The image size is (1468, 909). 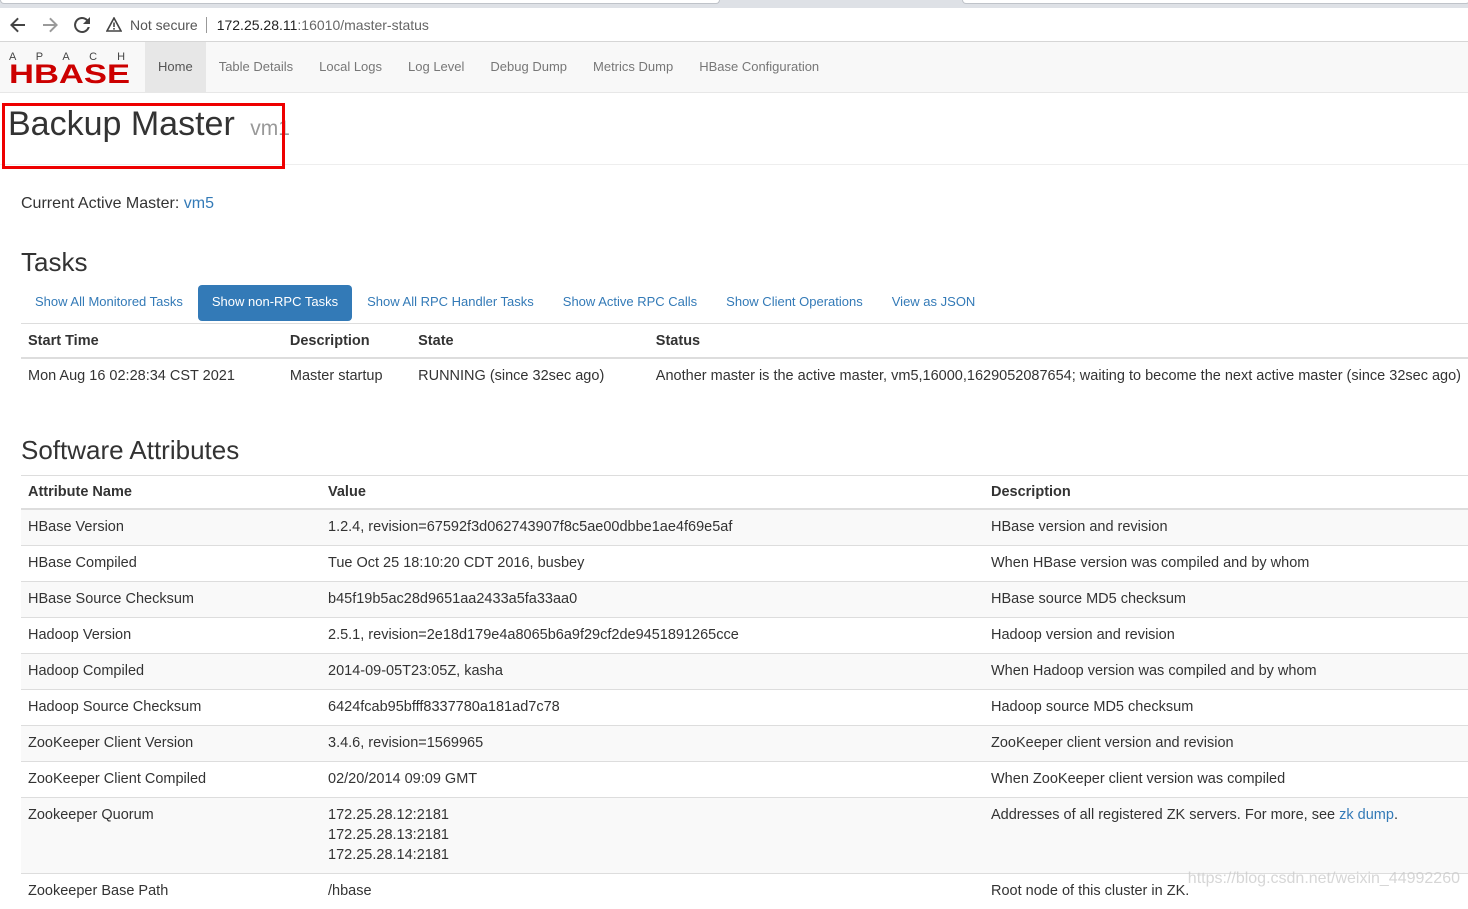 What do you see at coordinates (109, 303) in the screenshot?
I see `tab-all-monitored-tasks: Show All Monitored Tasks` at bounding box center [109, 303].